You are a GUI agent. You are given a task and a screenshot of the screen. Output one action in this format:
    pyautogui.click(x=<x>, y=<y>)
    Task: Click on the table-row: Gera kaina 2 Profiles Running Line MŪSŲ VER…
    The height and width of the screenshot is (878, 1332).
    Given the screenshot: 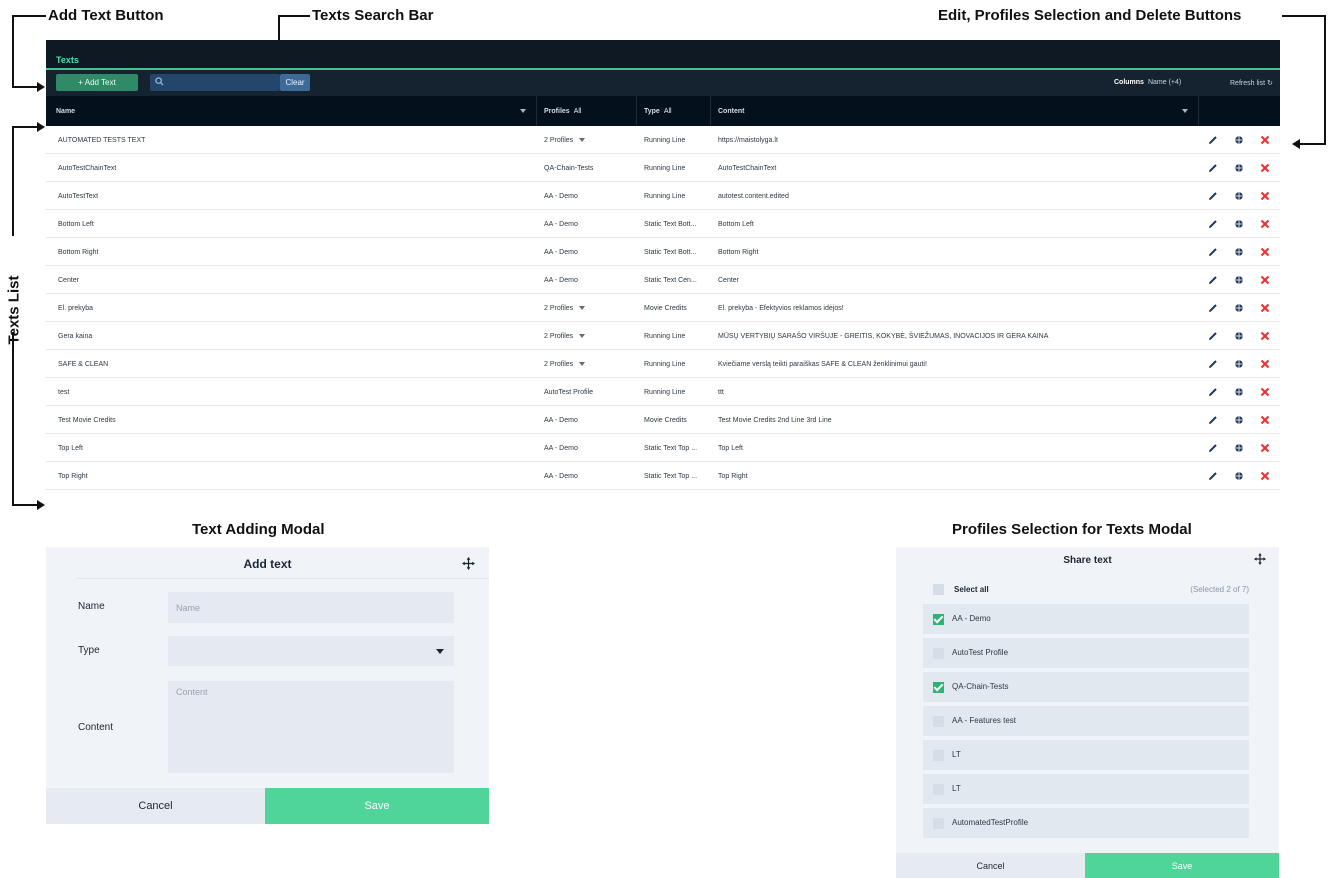 What is the action you would take?
    pyautogui.click(x=663, y=336)
    